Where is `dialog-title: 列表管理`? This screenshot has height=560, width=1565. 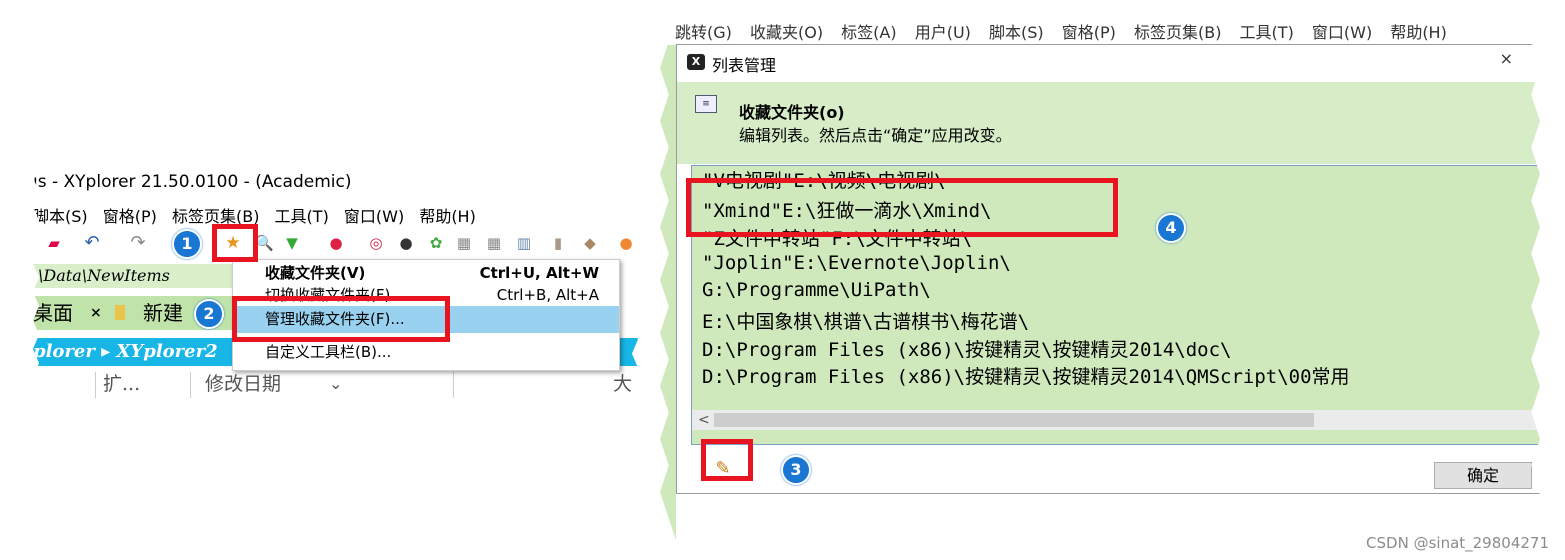
dialog-title: 列表管理 is located at coordinates (744, 65).